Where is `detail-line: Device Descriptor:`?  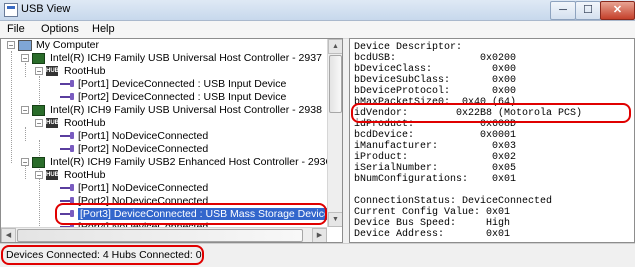 detail-line: Device Descriptor: is located at coordinates (408, 47).